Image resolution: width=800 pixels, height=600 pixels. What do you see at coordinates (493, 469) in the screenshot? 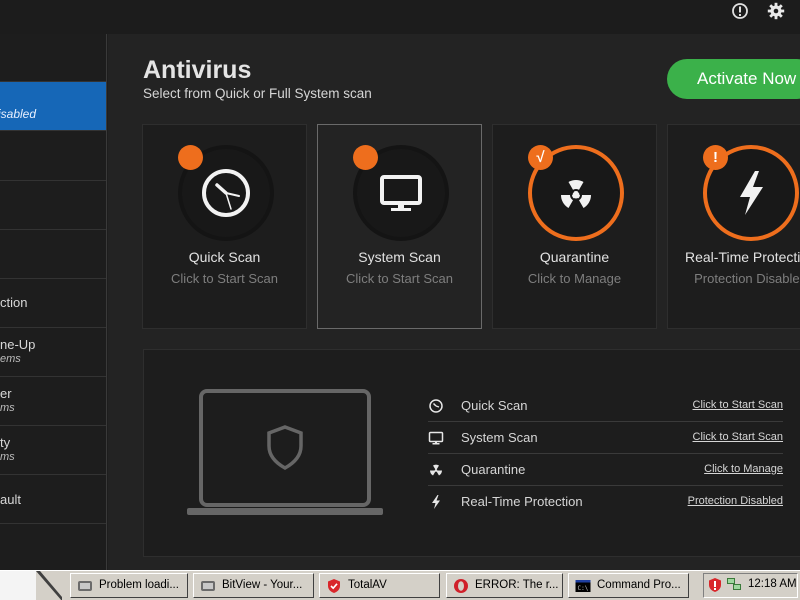
I see `status-row-label: Quarantine` at bounding box center [493, 469].